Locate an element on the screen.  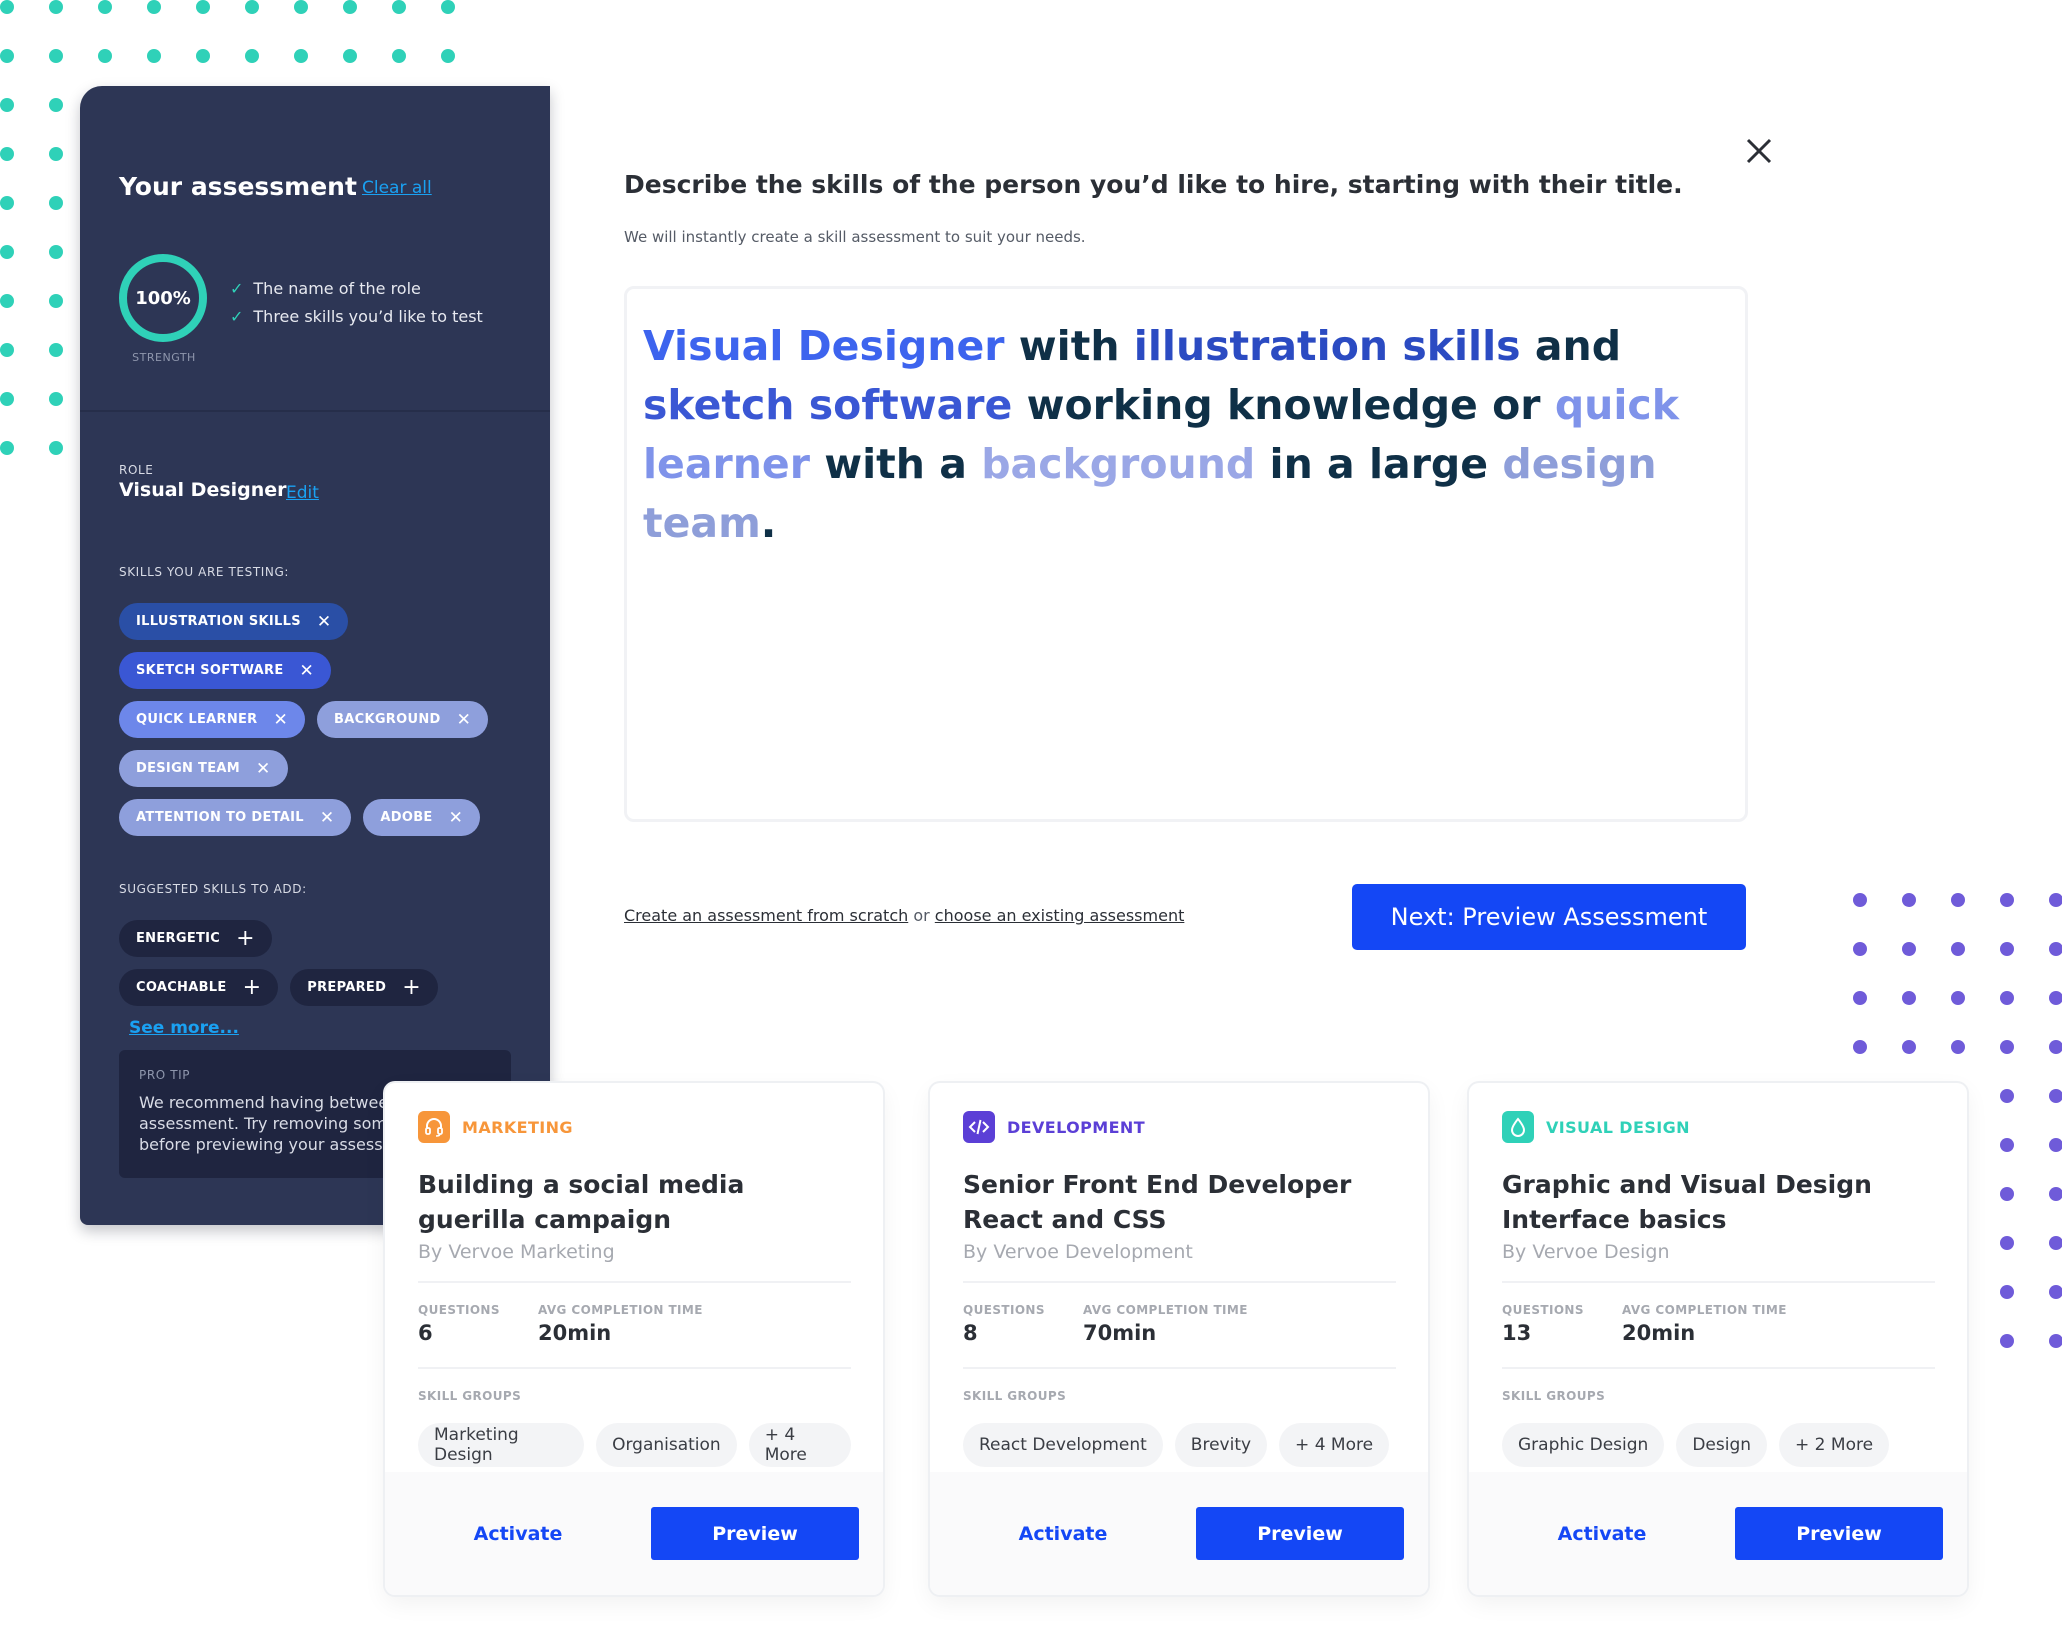
strength-meter: 100% is located at coordinates (163, 298).